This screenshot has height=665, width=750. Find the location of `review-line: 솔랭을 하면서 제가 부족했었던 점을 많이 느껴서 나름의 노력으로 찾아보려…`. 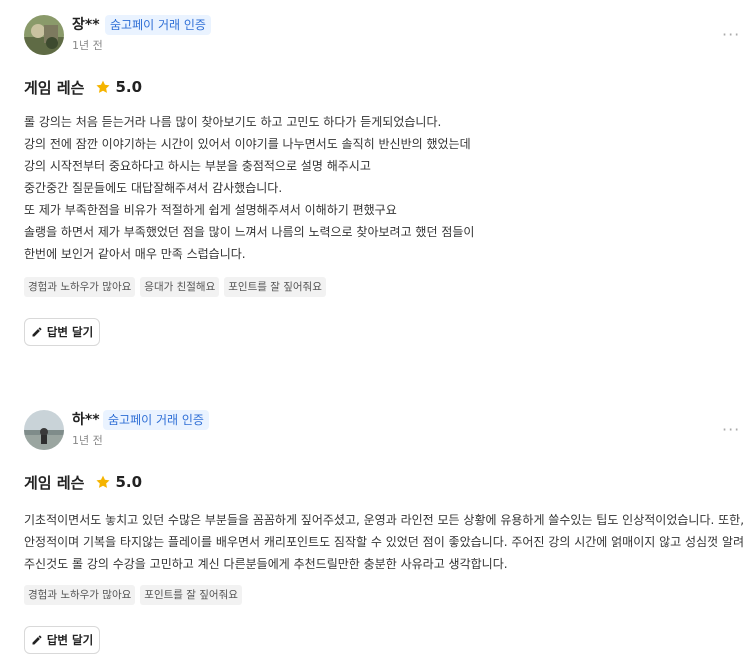

review-line: 솔랭을 하면서 제가 부족했었던 점을 많이 느껴서 나름의 노력으로 찾아보려… is located at coordinates (249, 232).